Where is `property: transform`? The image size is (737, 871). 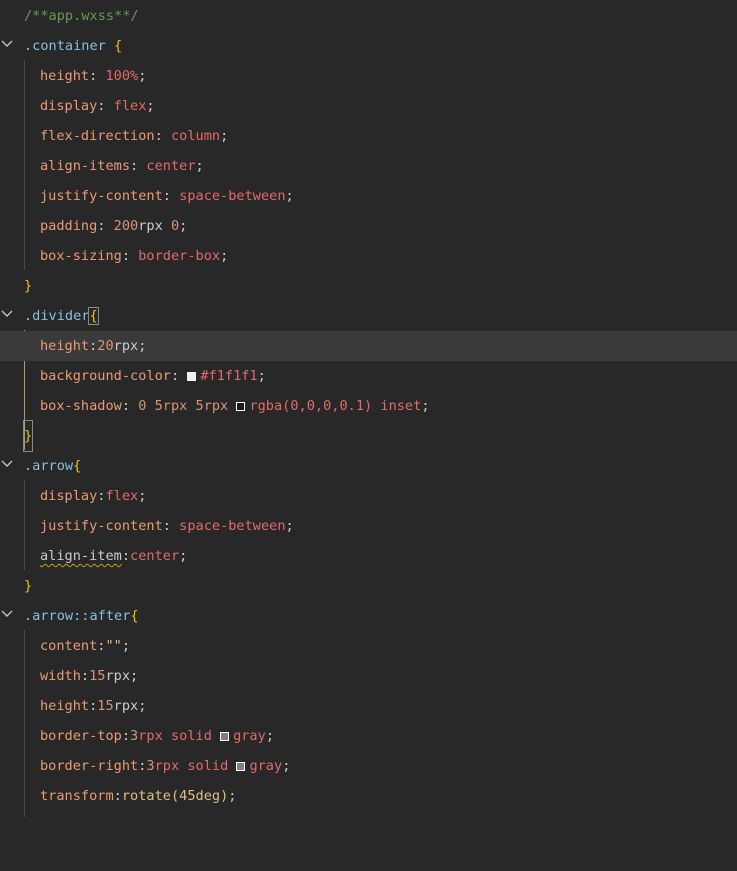 property: transform is located at coordinates (77, 796).